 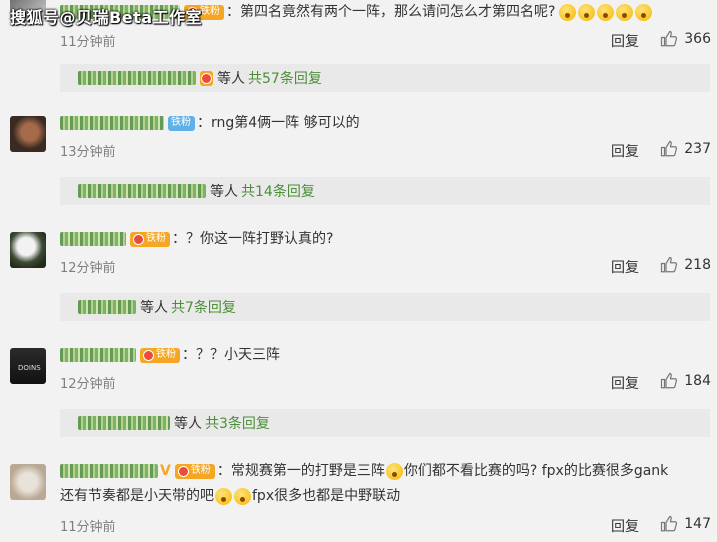 What do you see at coordinates (203, 307) in the screenshot?
I see `subreply-count: 共7条回复` at bounding box center [203, 307].